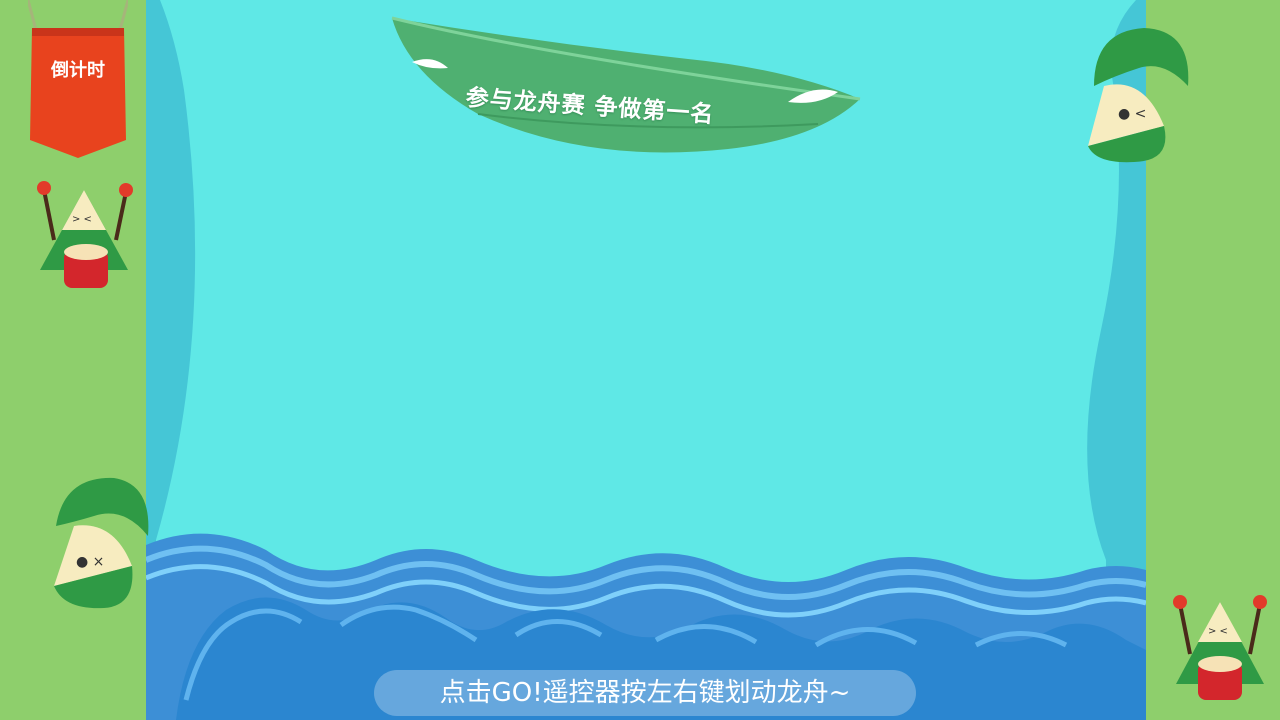  Describe the element at coordinates (85, 234) in the screenshot. I see `zongzi-drummer-icon: > <` at that location.